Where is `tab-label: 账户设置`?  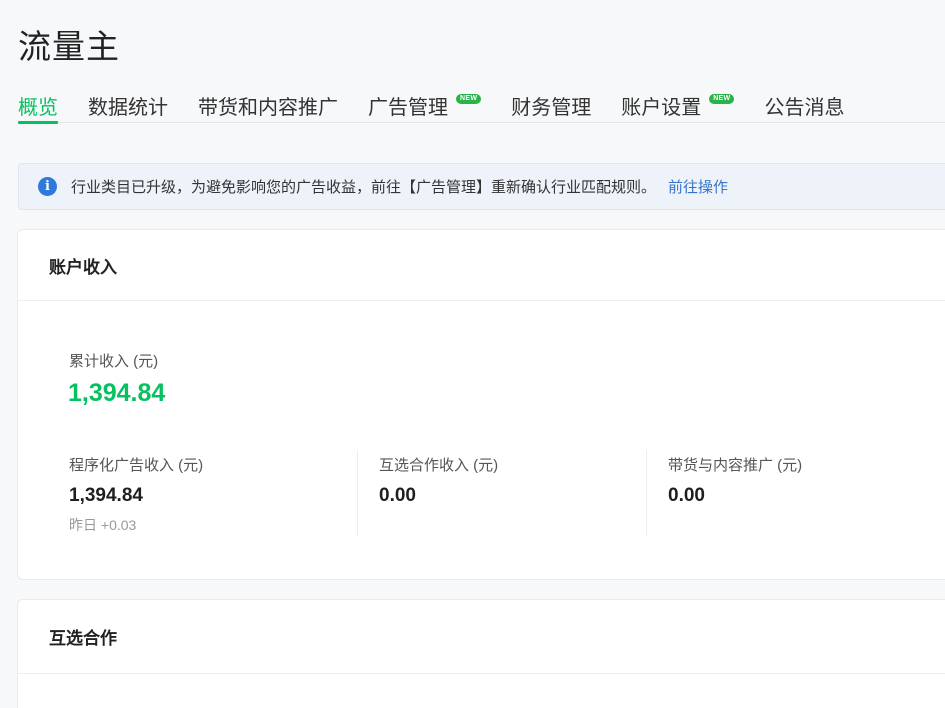
tab-label: 账户设置 is located at coordinates (661, 108).